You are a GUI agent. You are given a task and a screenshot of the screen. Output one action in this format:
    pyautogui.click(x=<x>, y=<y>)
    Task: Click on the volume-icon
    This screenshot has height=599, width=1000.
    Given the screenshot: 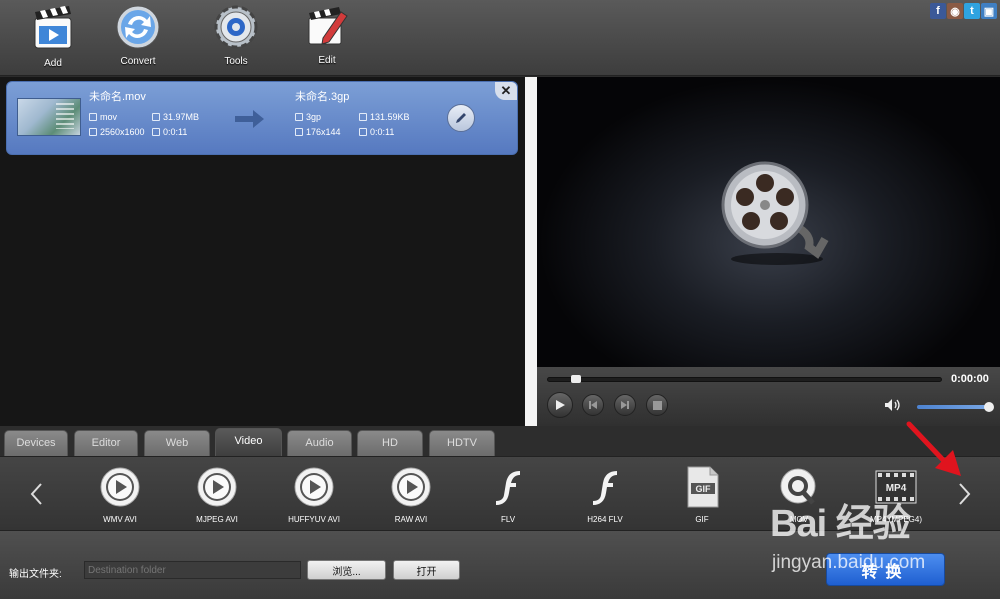 What is the action you would take?
    pyautogui.click(x=893, y=405)
    